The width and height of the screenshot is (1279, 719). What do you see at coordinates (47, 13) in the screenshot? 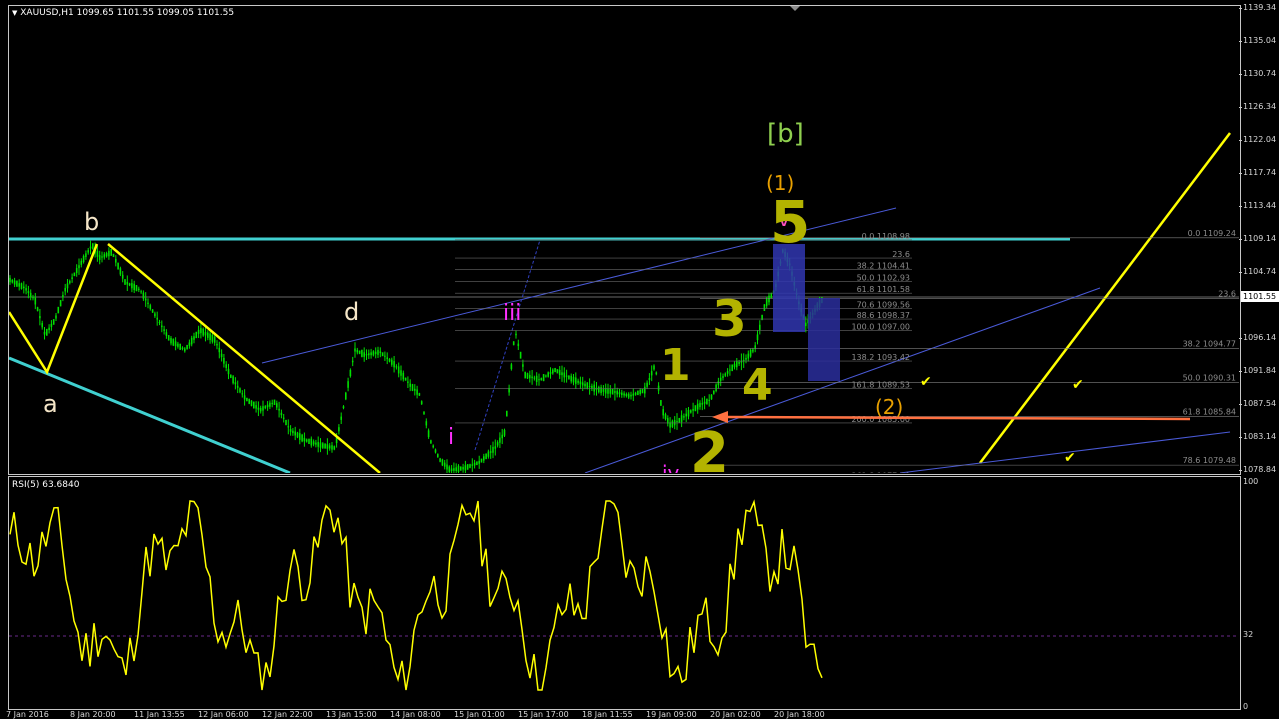
I see `symbol-label: XAUUSD,H1` at bounding box center [47, 13].